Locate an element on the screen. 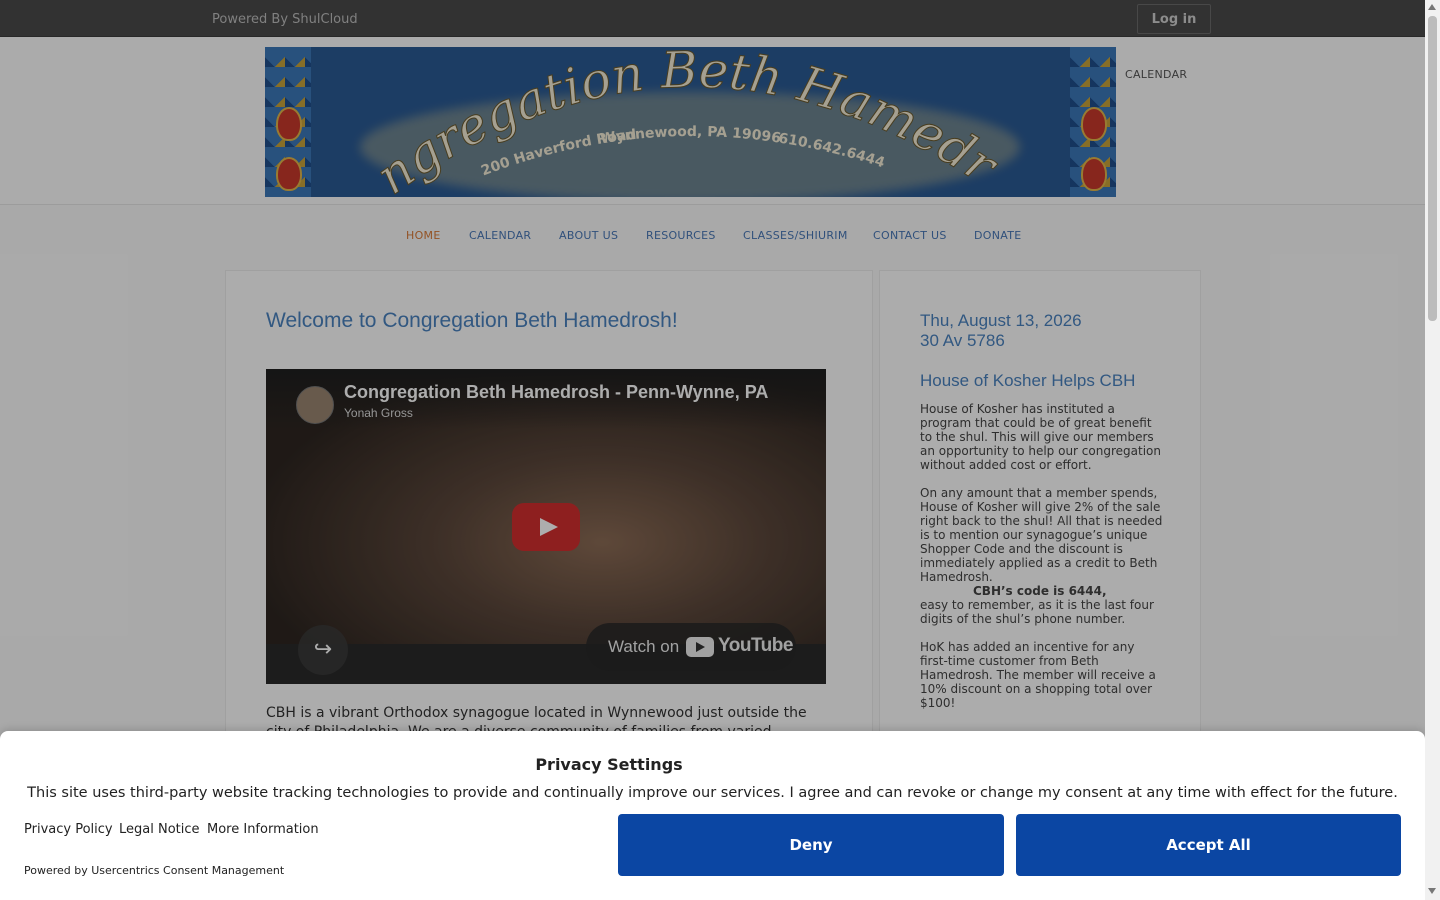  consent-title: Privacy Settings is located at coordinates (609, 764).